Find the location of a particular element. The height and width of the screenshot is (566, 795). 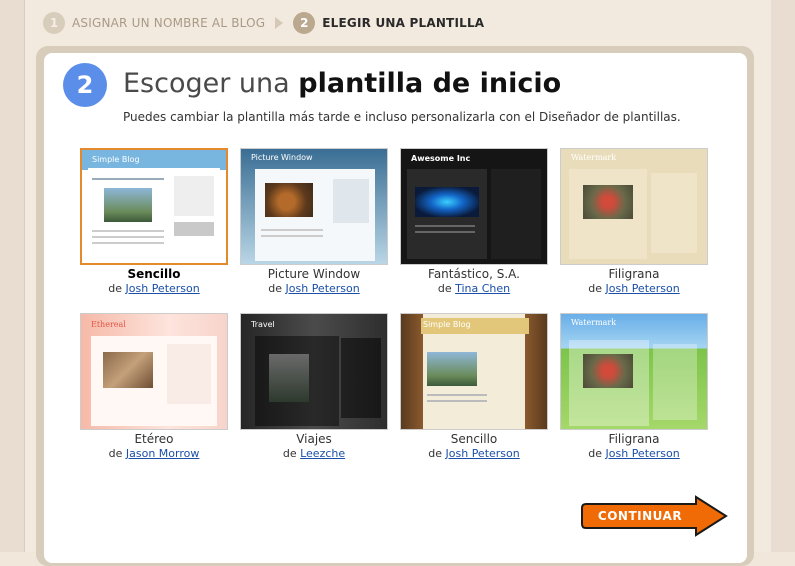

template-name: Fantástico, S.A. is located at coordinates (474, 274).